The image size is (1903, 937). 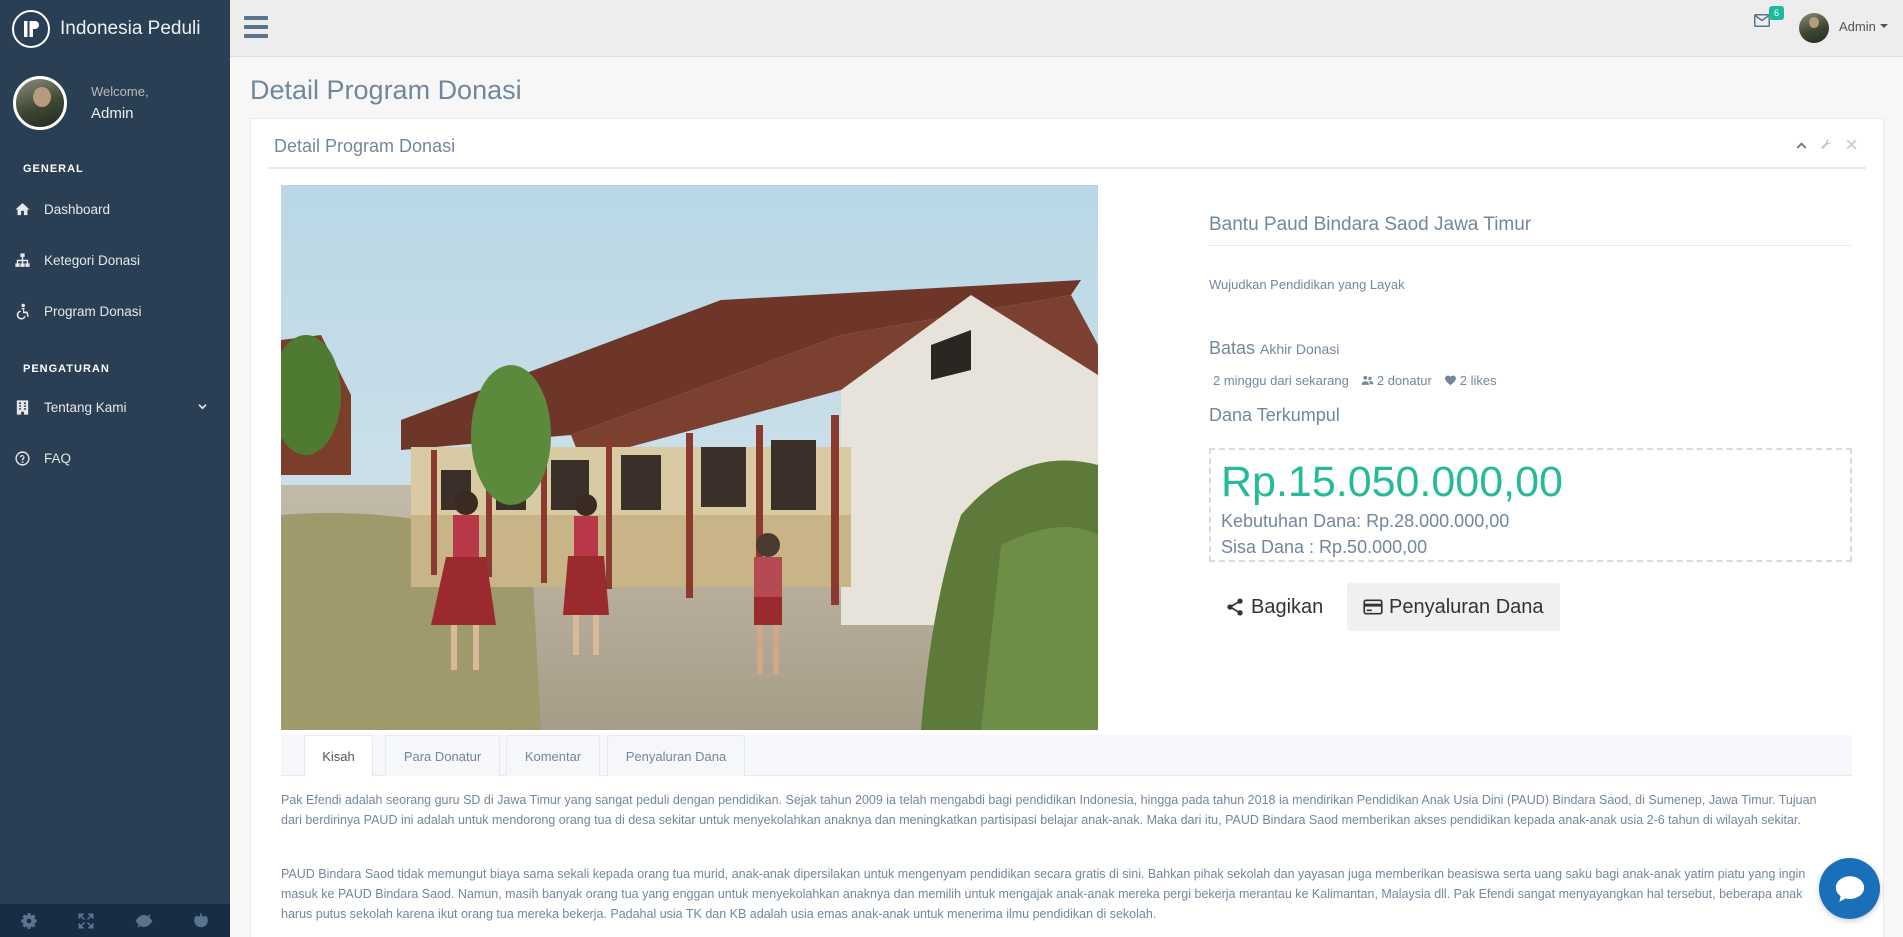 What do you see at coordinates (1814, 28) in the screenshot?
I see `user-avatar` at bounding box center [1814, 28].